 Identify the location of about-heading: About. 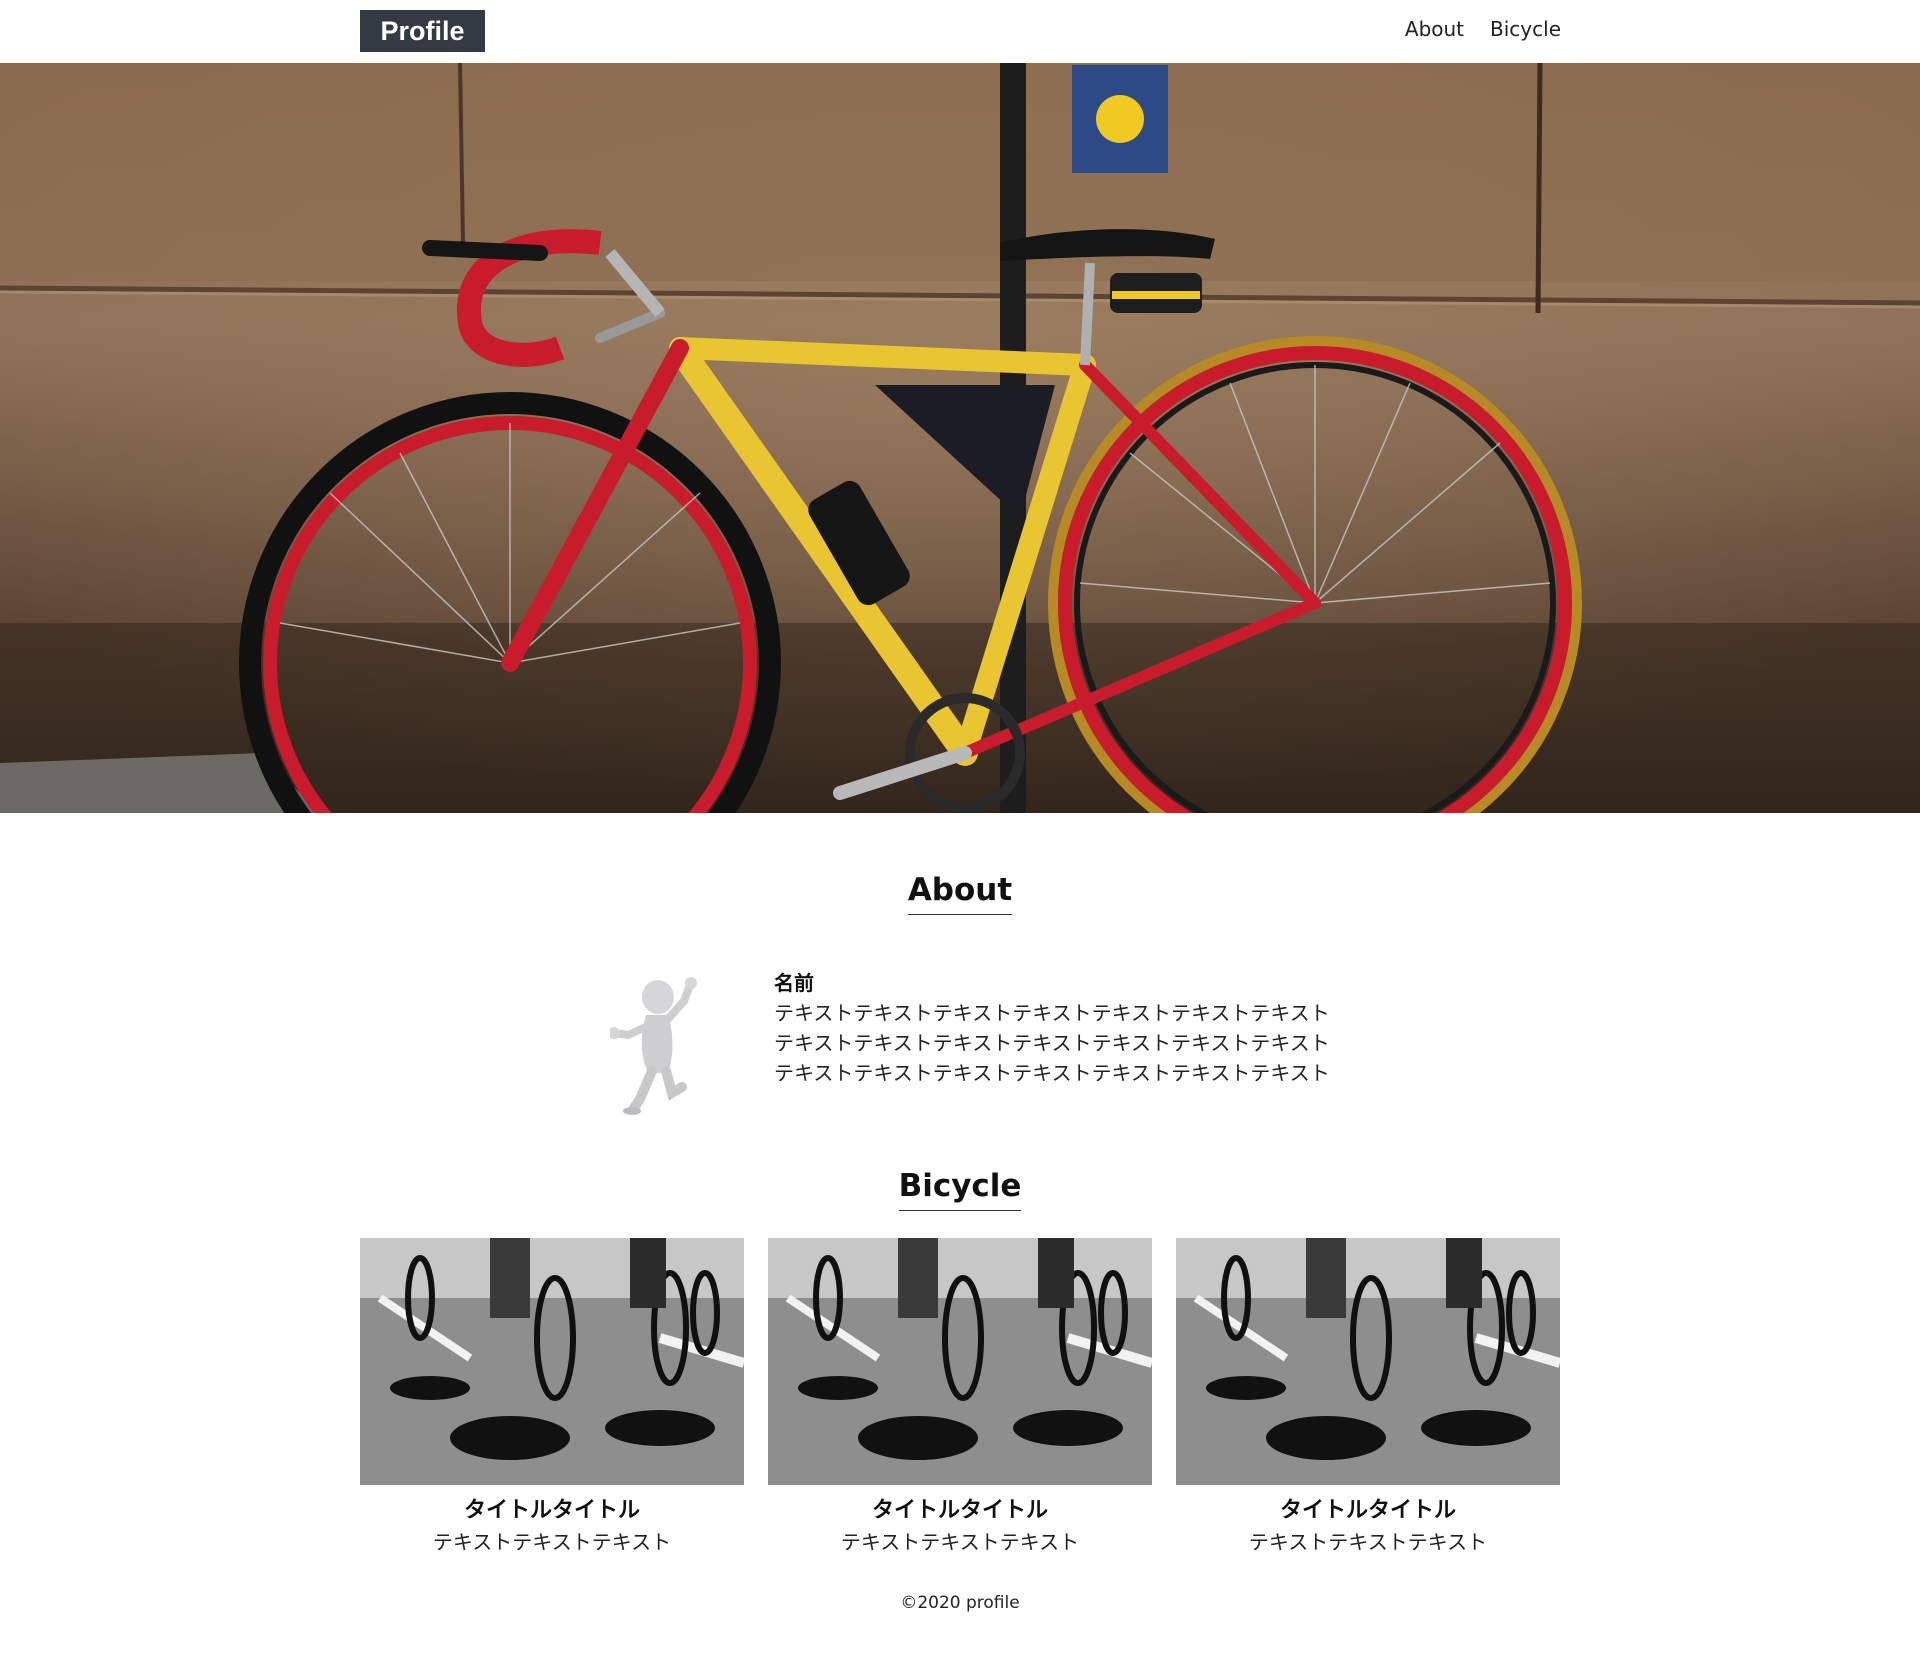
(960, 893).